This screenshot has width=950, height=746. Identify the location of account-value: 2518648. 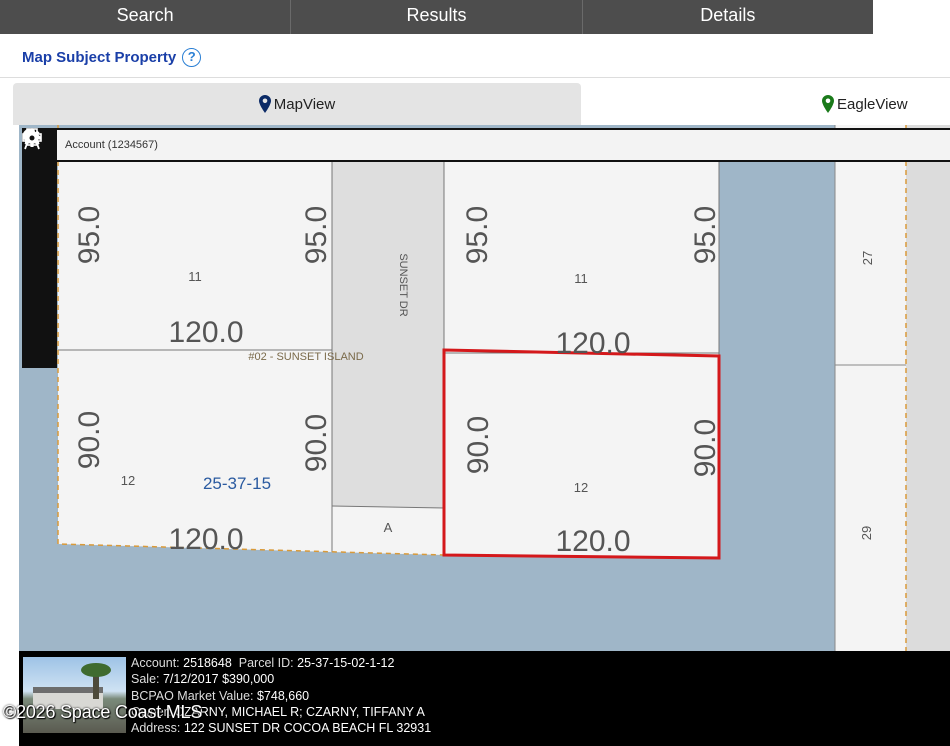
(207, 663).